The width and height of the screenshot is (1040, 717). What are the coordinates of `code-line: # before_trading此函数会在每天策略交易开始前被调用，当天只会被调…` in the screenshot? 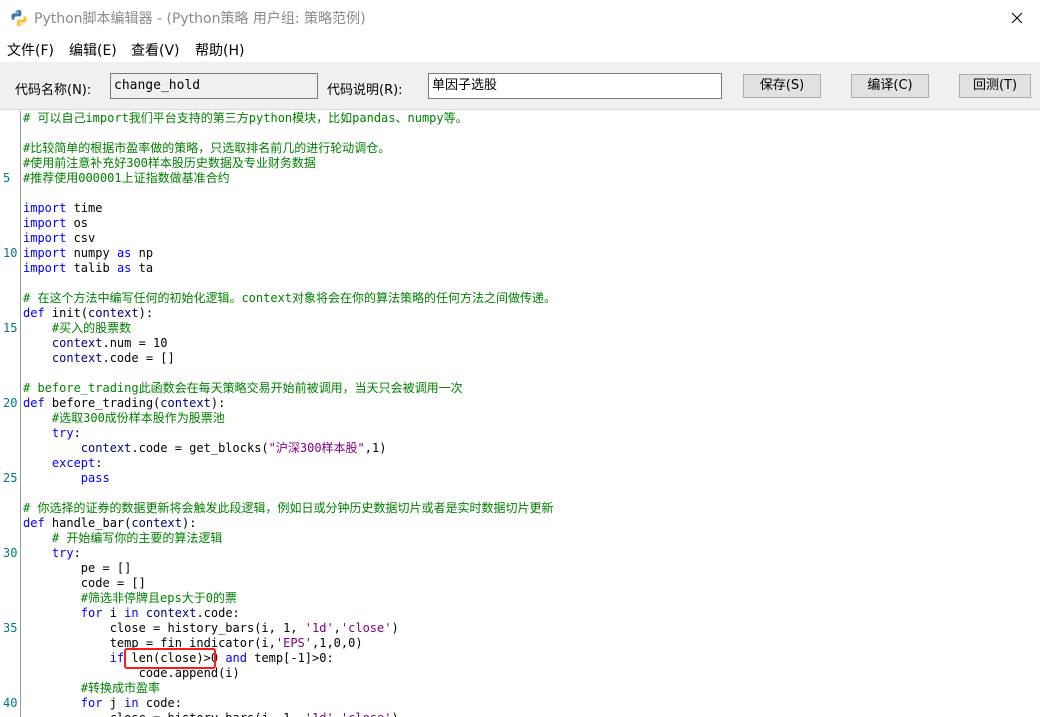 It's located at (243, 388).